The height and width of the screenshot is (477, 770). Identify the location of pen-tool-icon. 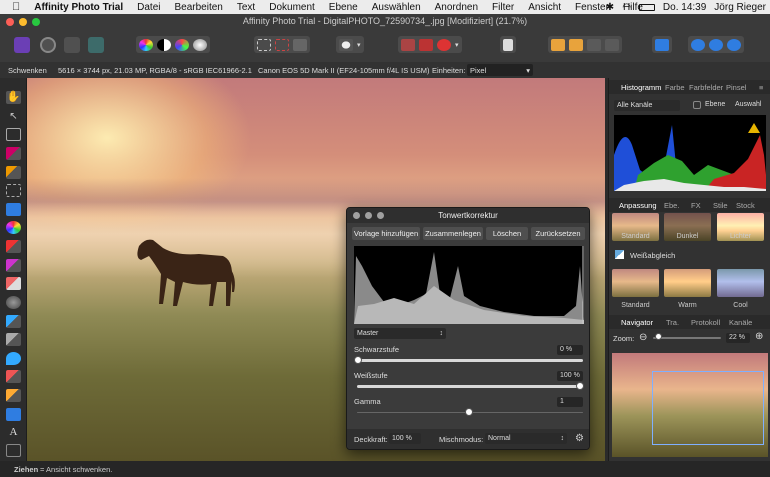
(13, 395).